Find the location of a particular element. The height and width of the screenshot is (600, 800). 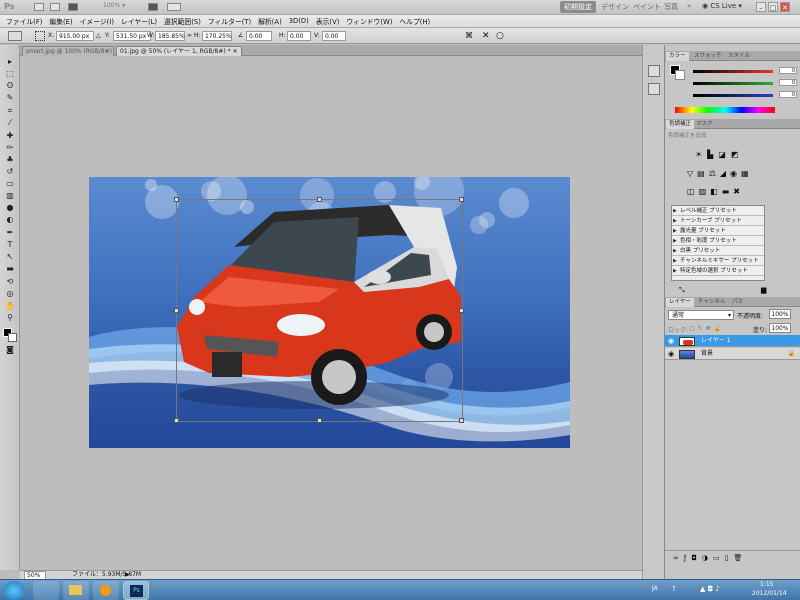

fill-field: 100% is located at coordinates (780, 328).